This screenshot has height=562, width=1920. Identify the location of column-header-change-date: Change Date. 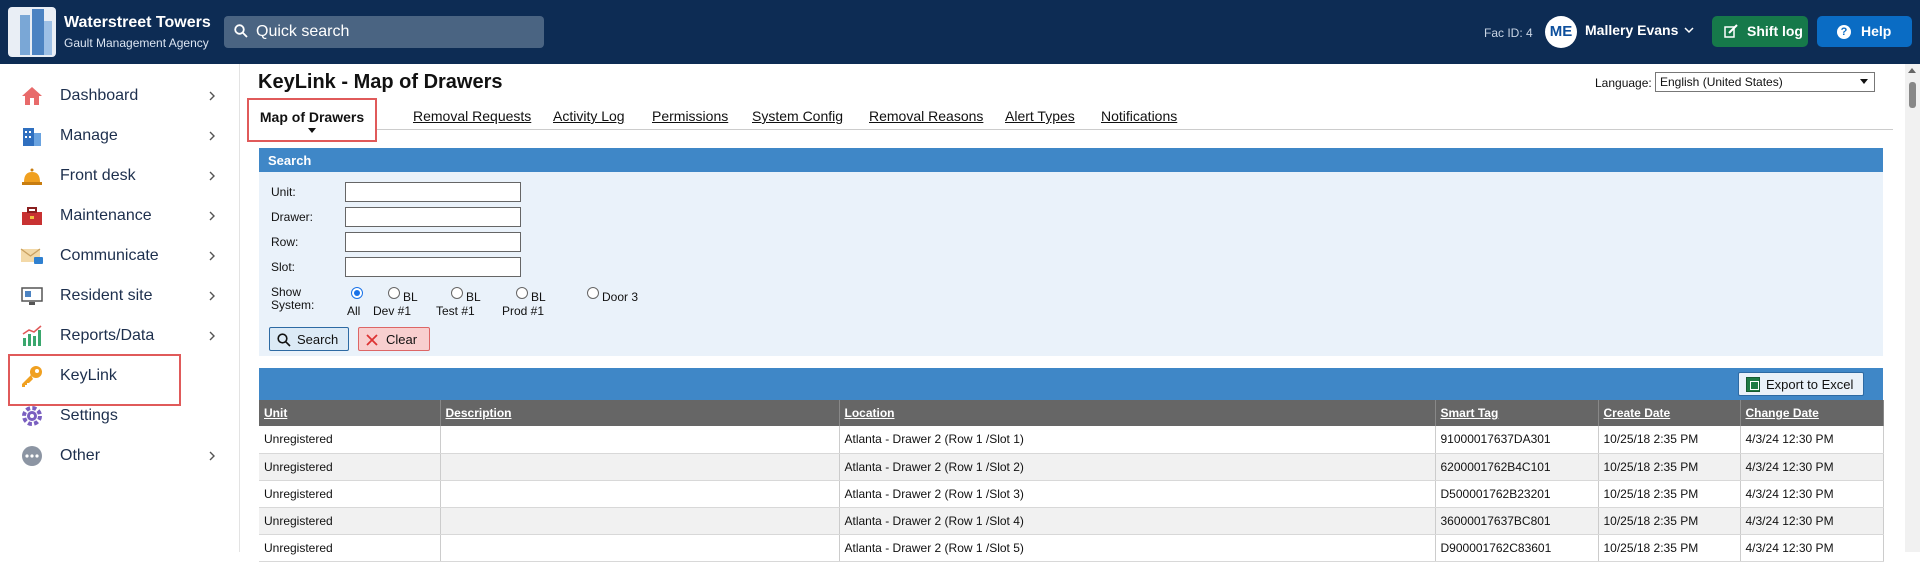
(1812, 413).